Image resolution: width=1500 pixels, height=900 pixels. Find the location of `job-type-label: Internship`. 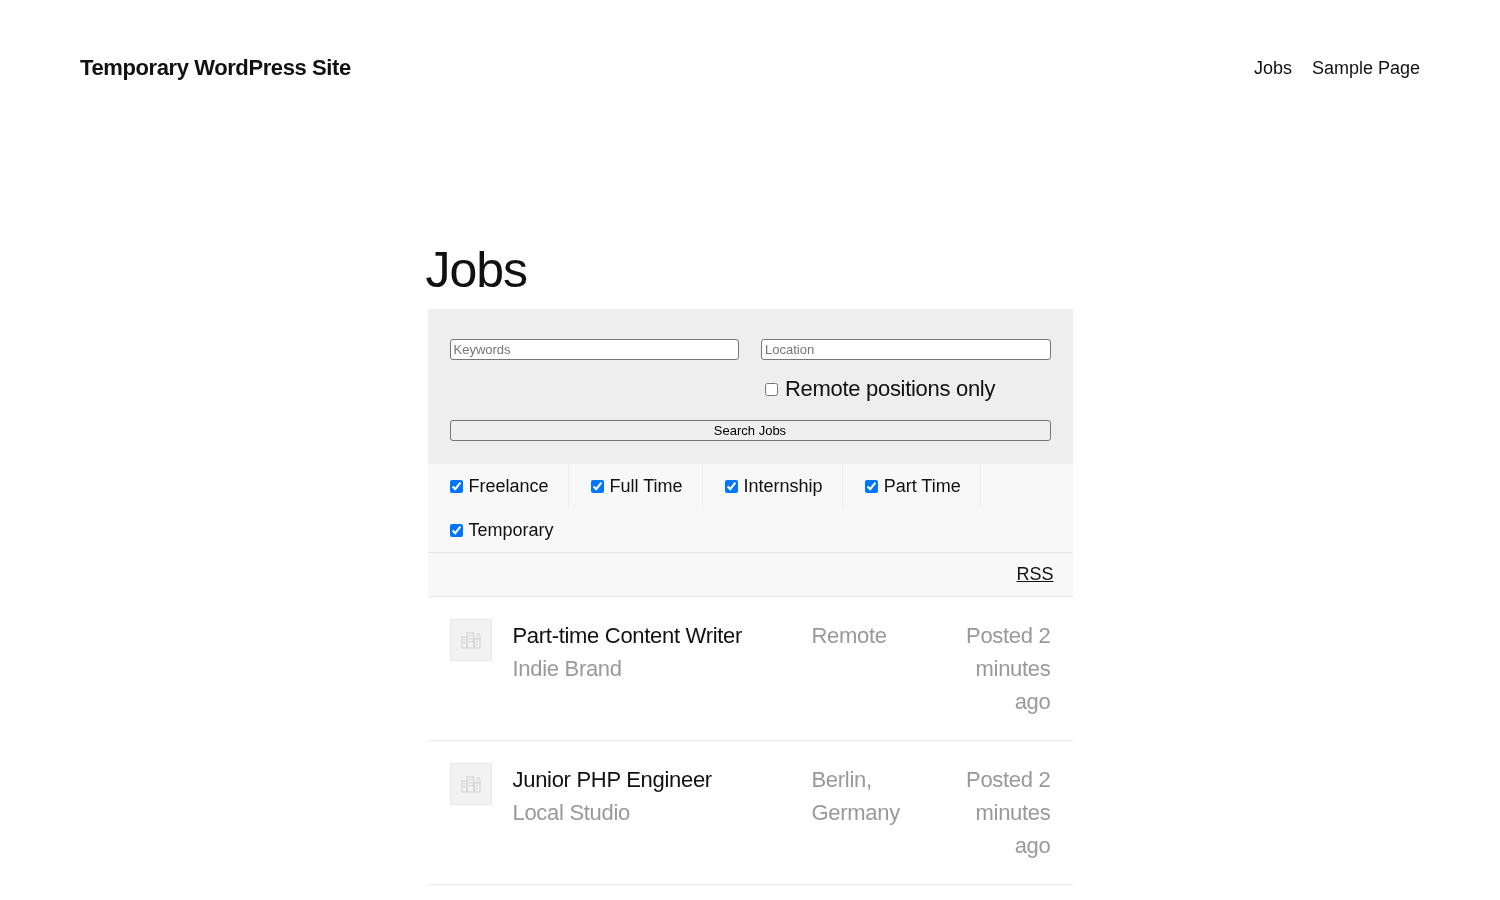

job-type-label: Internship is located at coordinates (783, 486).